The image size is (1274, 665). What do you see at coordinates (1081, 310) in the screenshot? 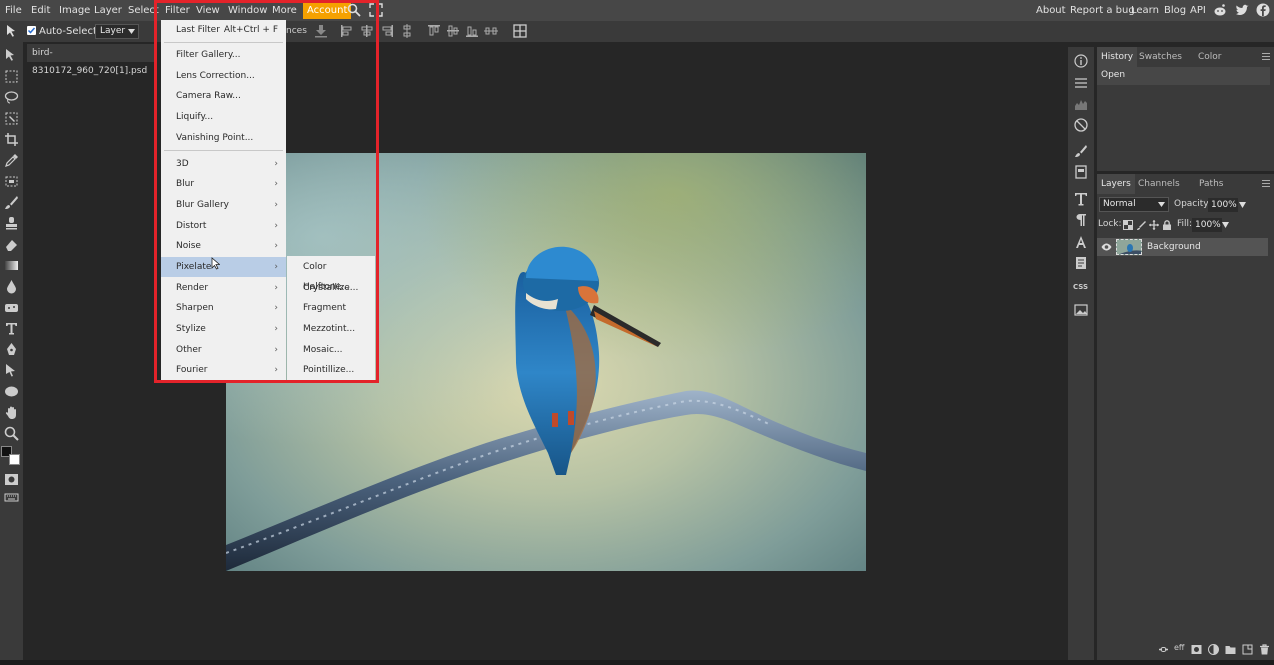
I see `image-icon` at bounding box center [1081, 310].